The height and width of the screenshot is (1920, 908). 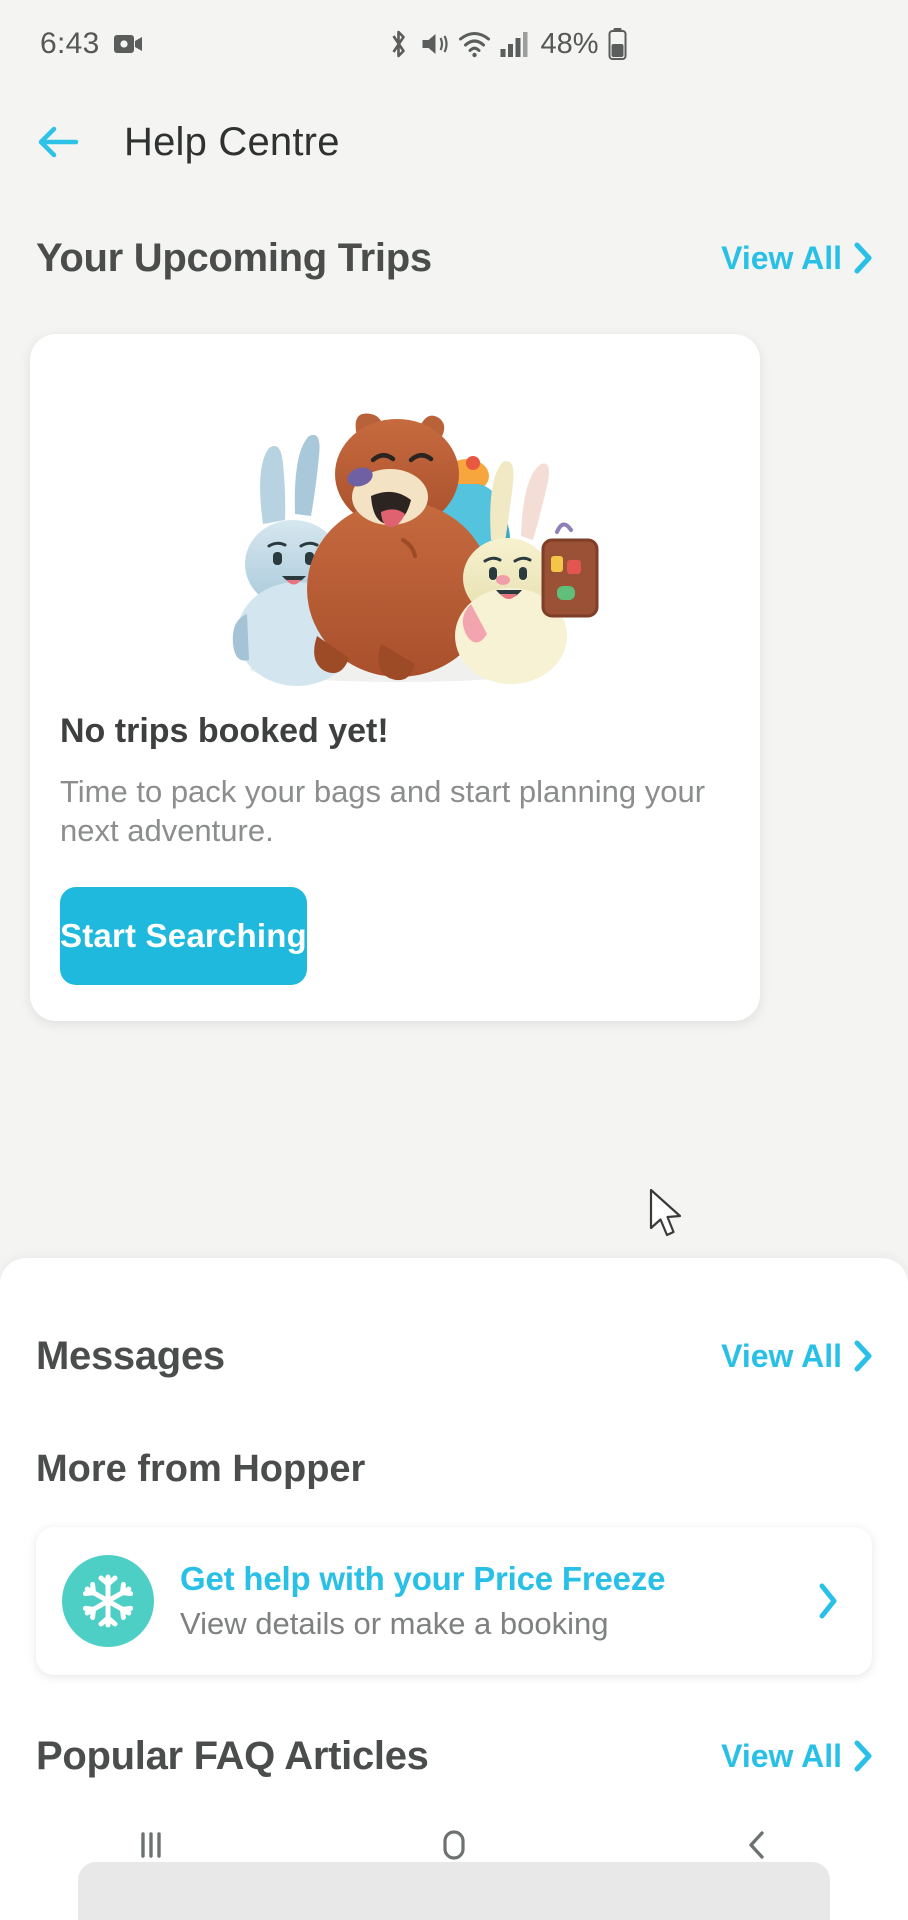 What do you see at coordinates (151, 1845) in the screenshot?
I see `recents-icon` at bounding box center [151, 1845].